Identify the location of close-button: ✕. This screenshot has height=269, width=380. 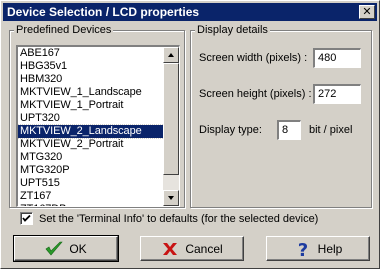
(367, 12).